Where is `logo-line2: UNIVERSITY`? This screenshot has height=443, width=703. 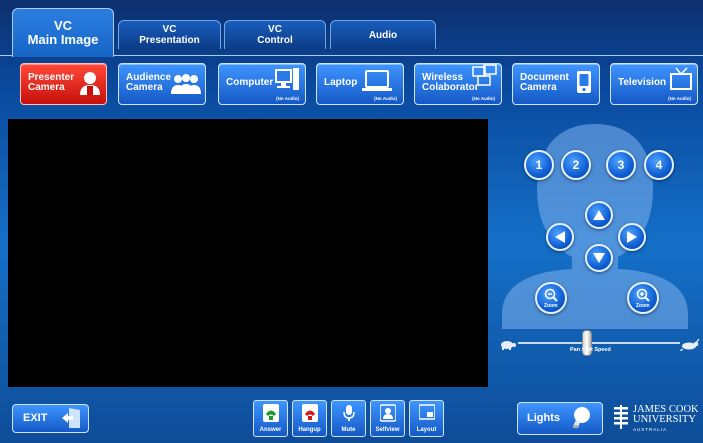 logo-line2: UNIVERSITY is located at coordinates (664, 419).